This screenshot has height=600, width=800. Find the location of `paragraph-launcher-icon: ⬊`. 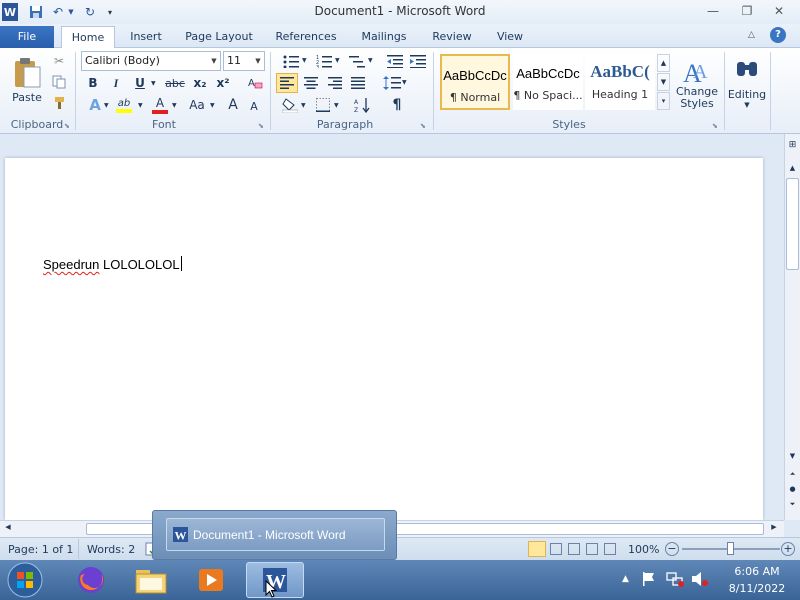

paragraph-launcher-icon: ⬊ is located at coordinates (423, 126).